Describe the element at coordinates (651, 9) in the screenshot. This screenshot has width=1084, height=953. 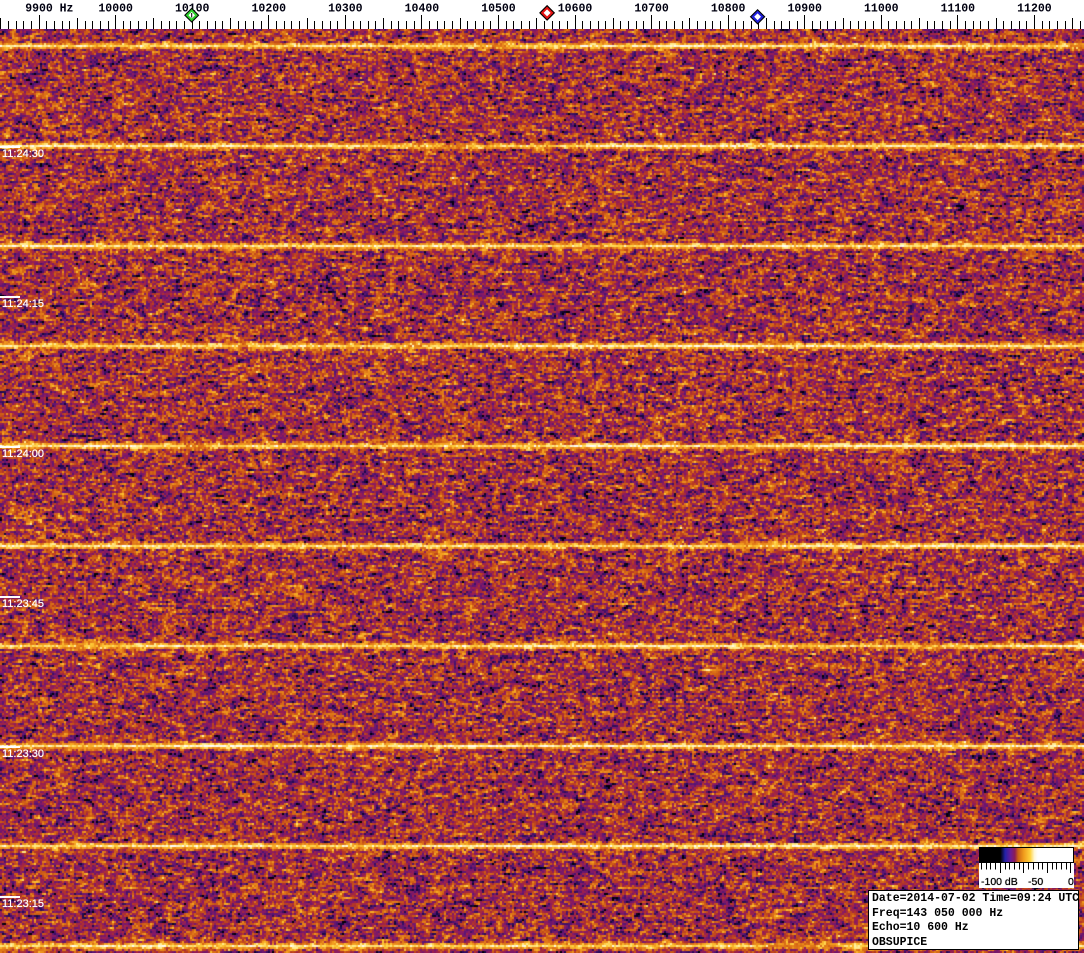
I see `svg-text: 10700` at that location.